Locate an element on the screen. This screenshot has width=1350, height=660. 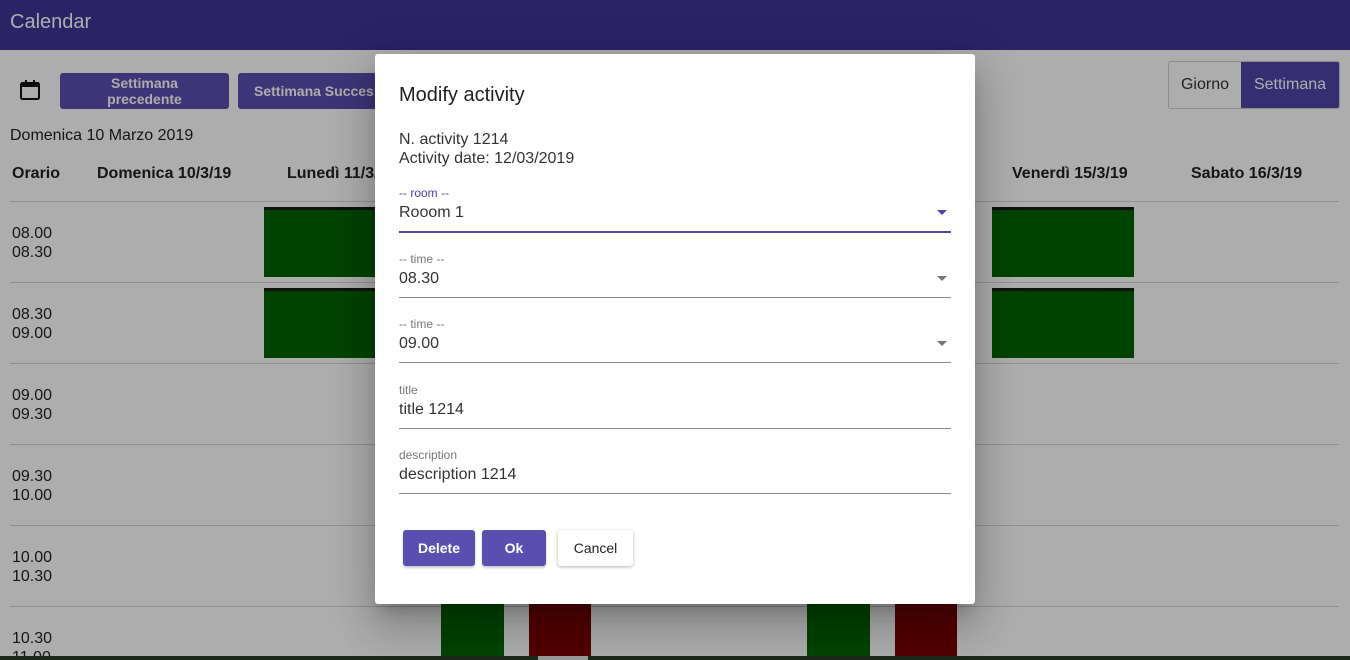
dialog-title: Modify activity is located at coordinates (462, 95).